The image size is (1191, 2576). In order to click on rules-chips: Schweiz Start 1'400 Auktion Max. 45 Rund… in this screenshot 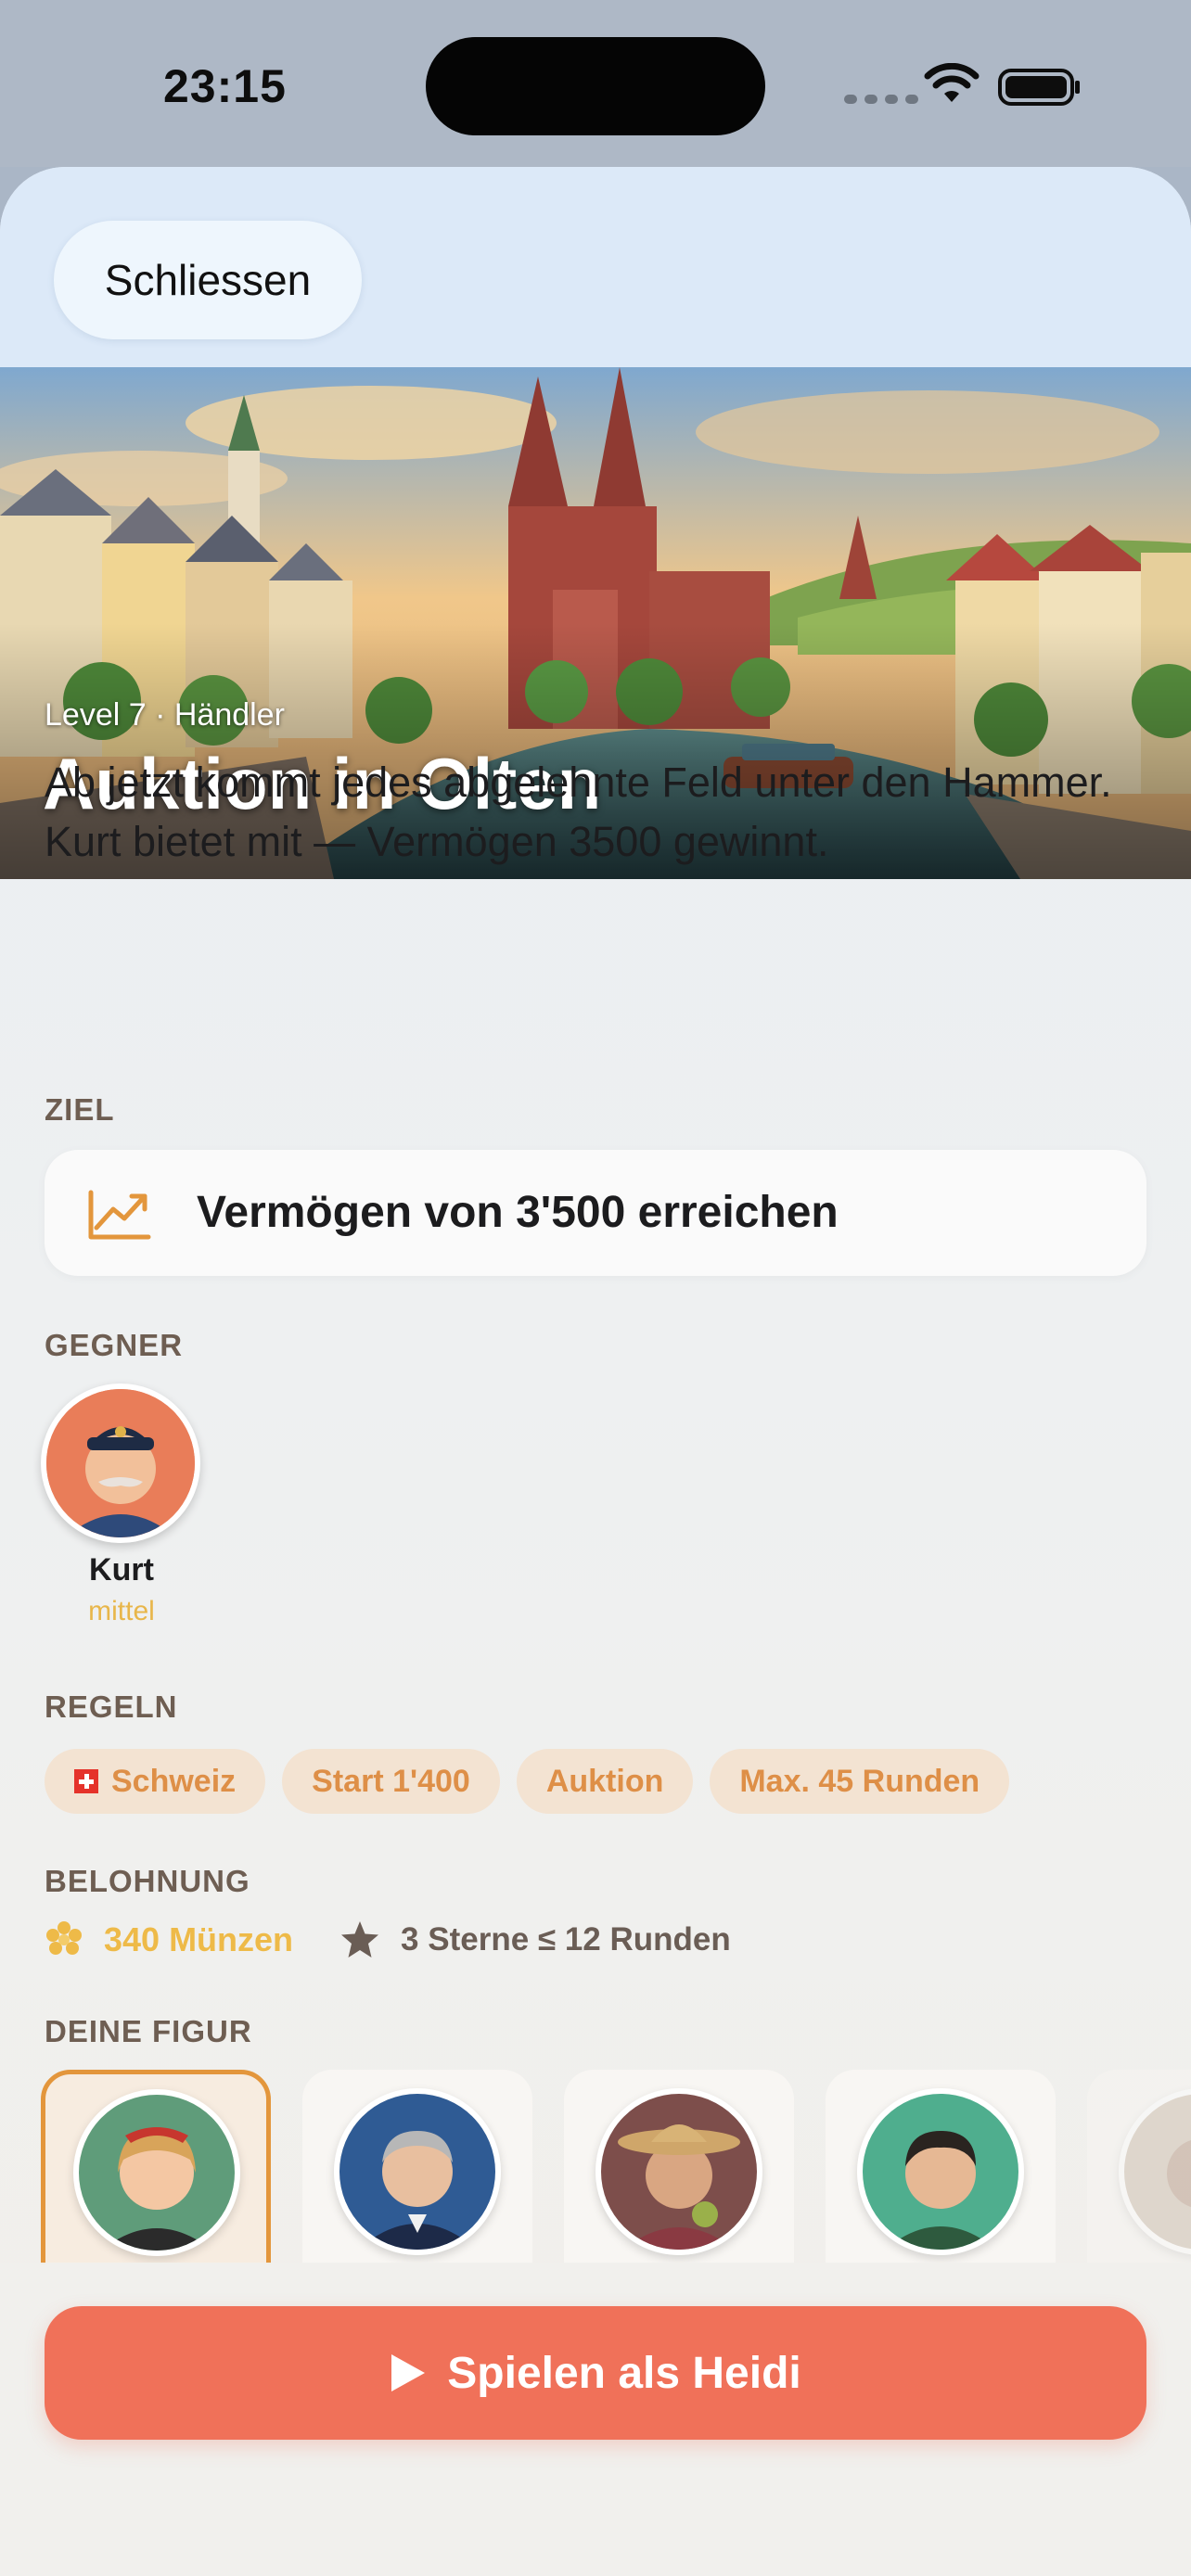, I will do `click(527, 1781)`.